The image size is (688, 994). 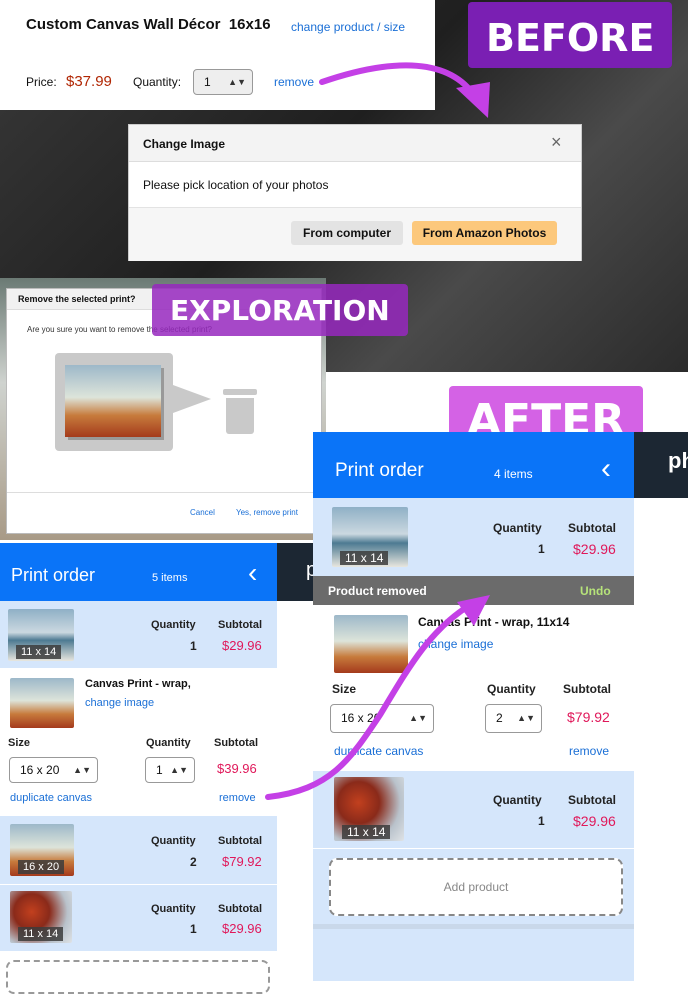 I want to click on arrow-before-to-dialog, so click(x=396, y=77).